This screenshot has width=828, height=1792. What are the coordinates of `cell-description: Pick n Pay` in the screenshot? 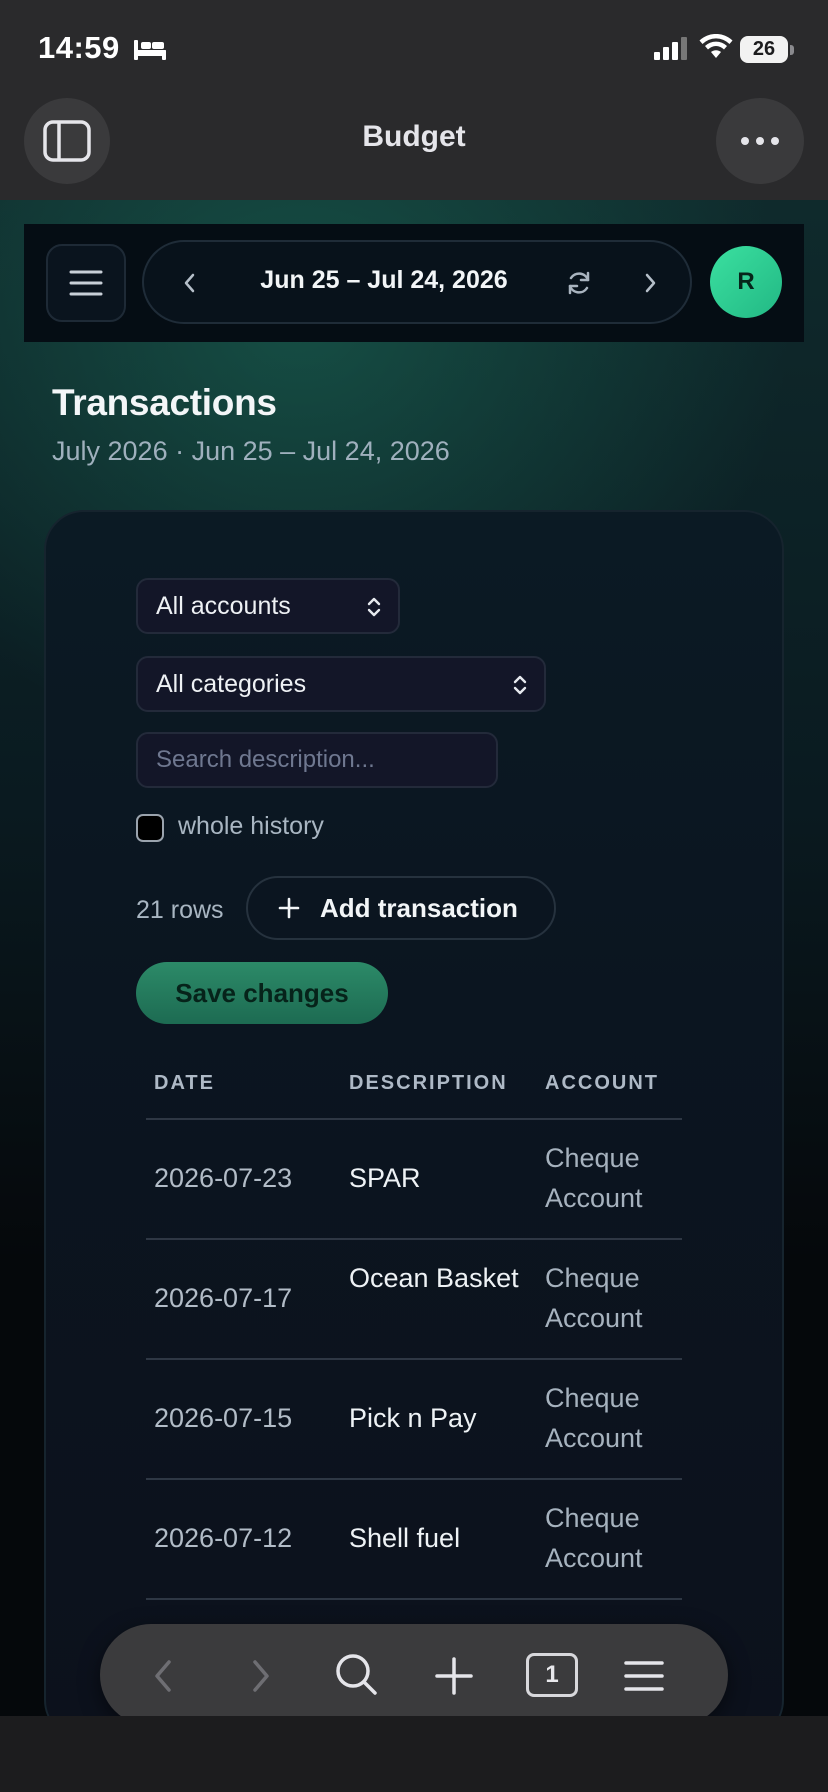 It's located at (413, 1418).